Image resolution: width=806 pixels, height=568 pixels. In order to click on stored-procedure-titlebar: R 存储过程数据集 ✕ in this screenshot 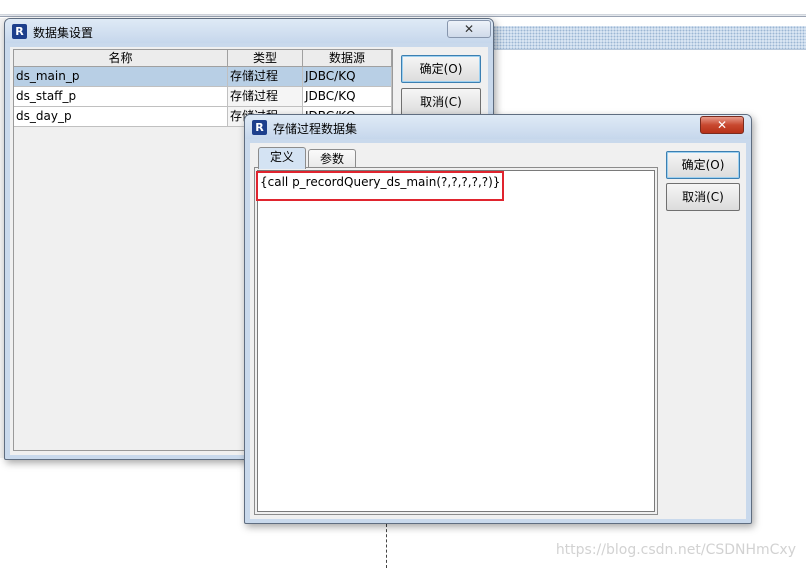, I will do `click(498, 127)`.